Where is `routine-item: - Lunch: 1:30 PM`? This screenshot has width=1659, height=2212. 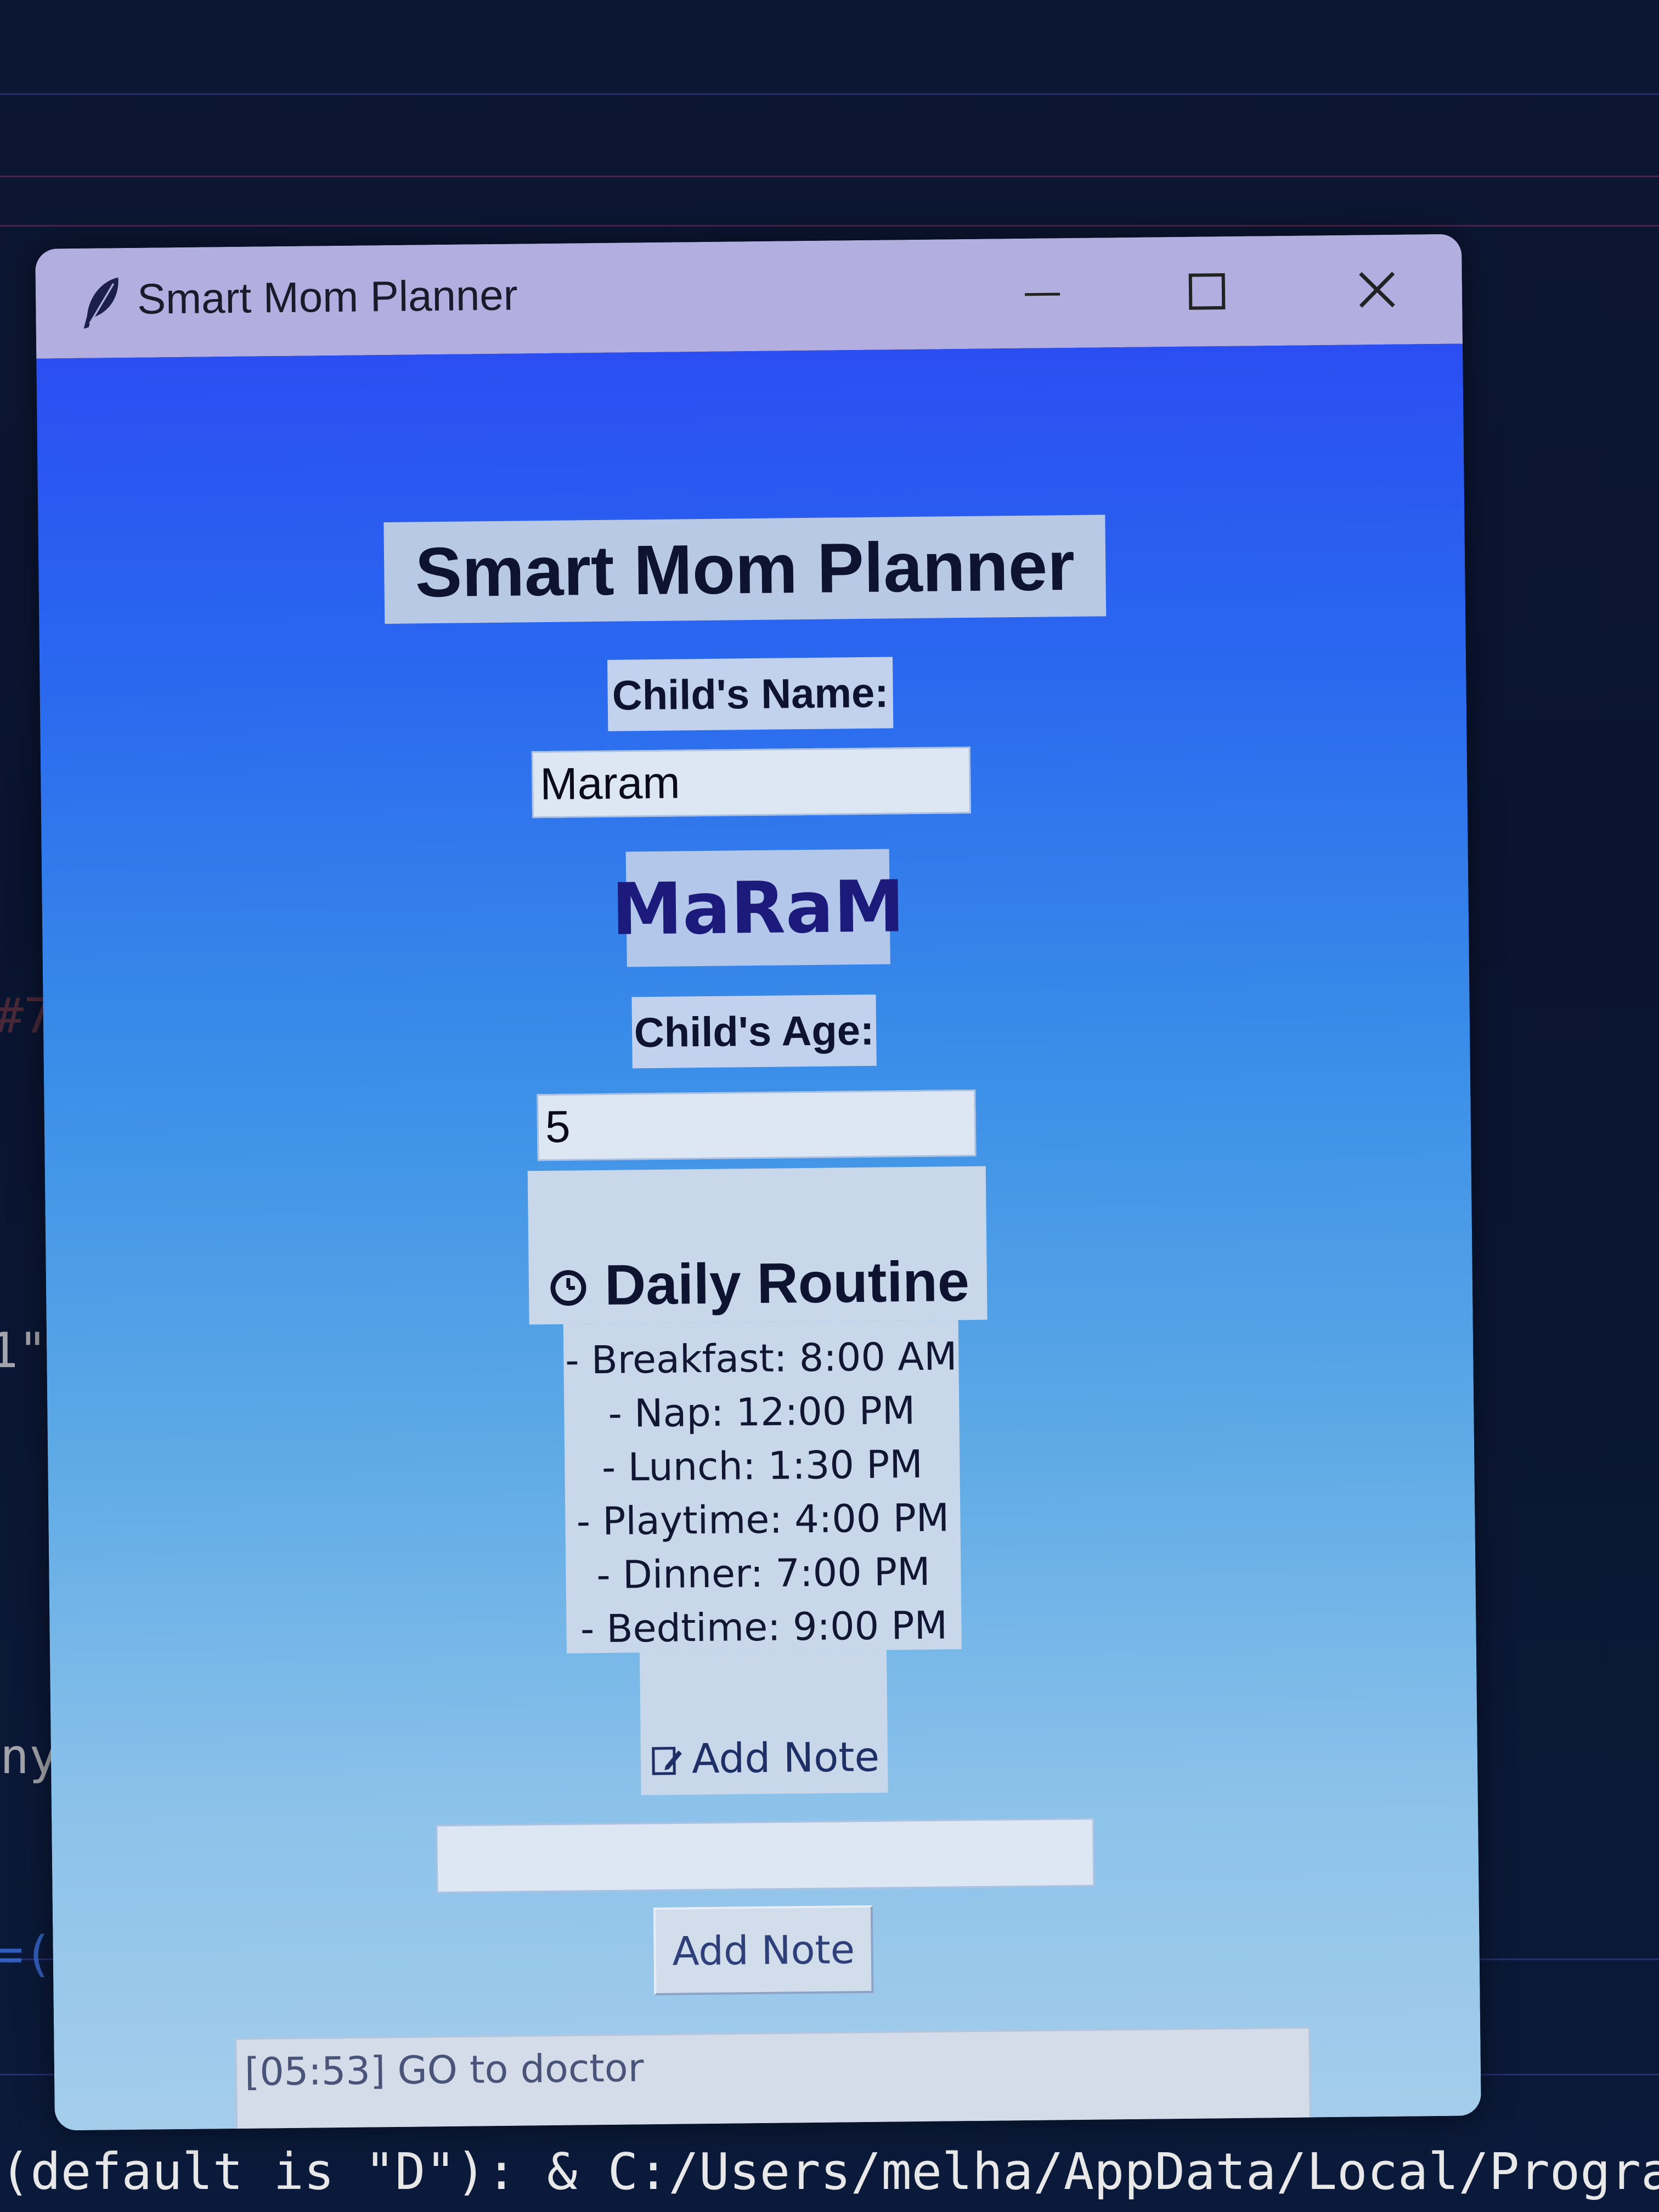 routine-item: - Lunch: 1:30 PM is located at coordinates (762, 1466).